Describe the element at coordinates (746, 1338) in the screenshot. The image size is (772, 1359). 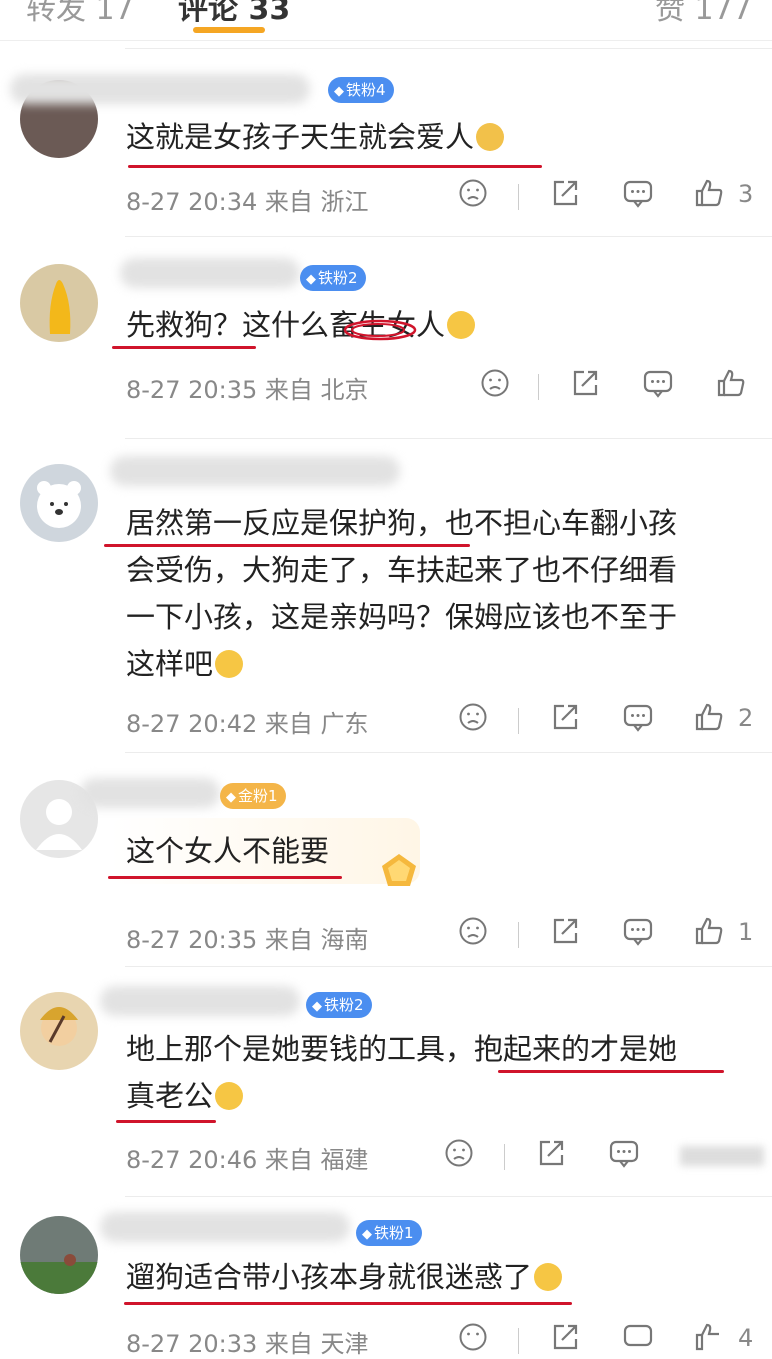
I see `like-count: 4` at that location.